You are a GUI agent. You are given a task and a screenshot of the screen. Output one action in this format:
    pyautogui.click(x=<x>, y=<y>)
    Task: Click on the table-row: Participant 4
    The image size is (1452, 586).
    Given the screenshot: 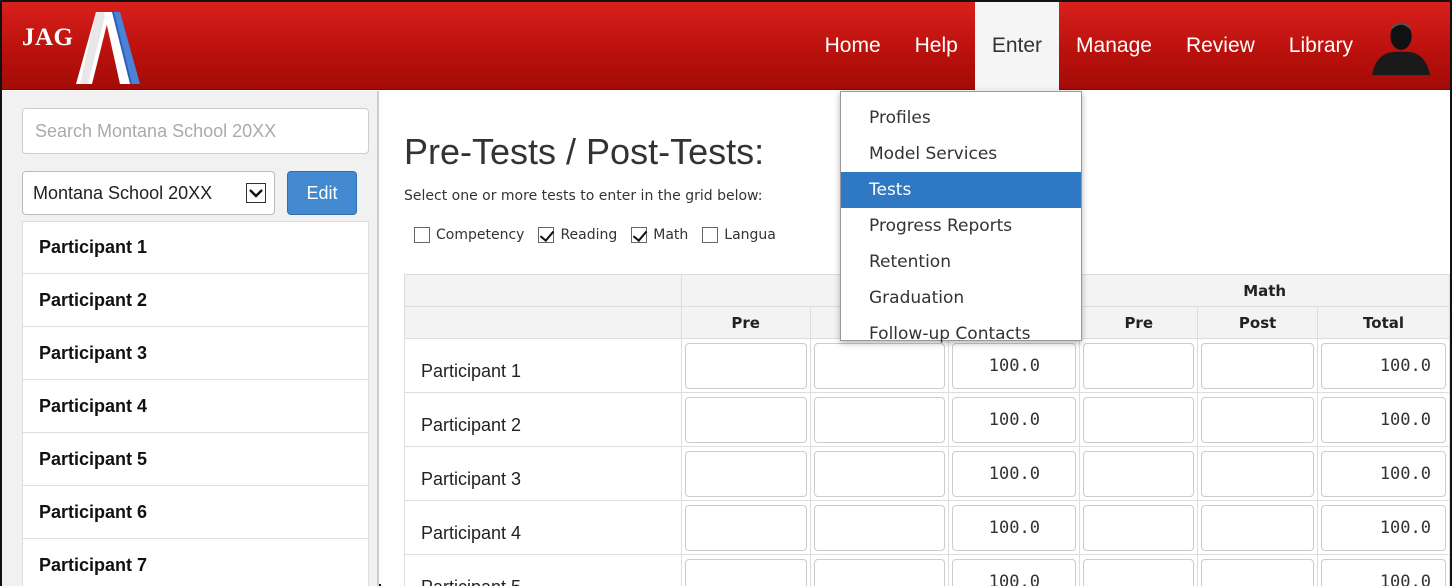 What is the action you would take?
    pyautogui.click(x=927, y=527)
    